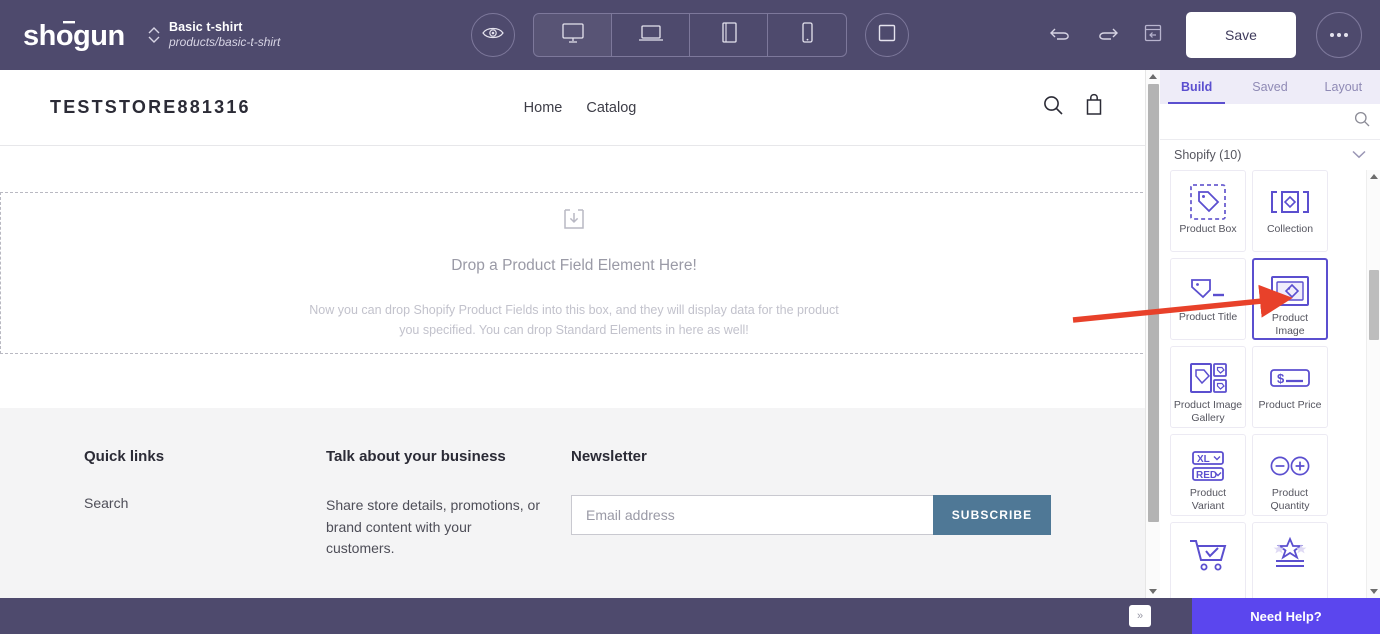 This screenshot has height=634, width=1380. I want to click on page-selector: Basic t-shirt products/basic-t-shirt, so click(214, 35).